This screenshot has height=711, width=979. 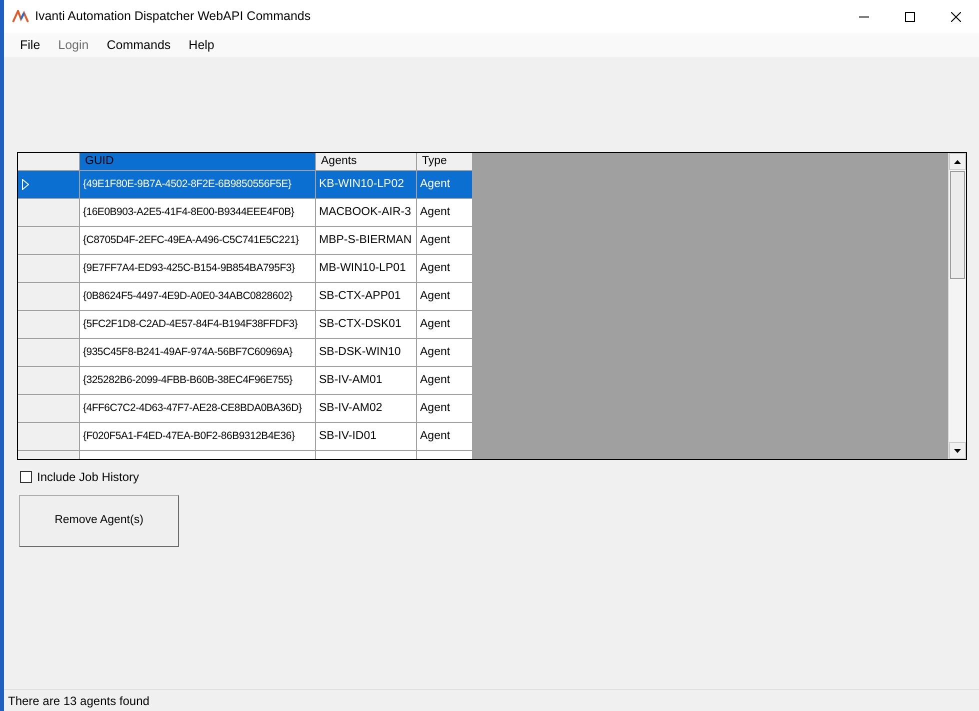 What do you see at coordinates (366, 185) in the screenshot?
I see `table-cell: KB-WIN10-LP02` at bounding box center [366, 185].